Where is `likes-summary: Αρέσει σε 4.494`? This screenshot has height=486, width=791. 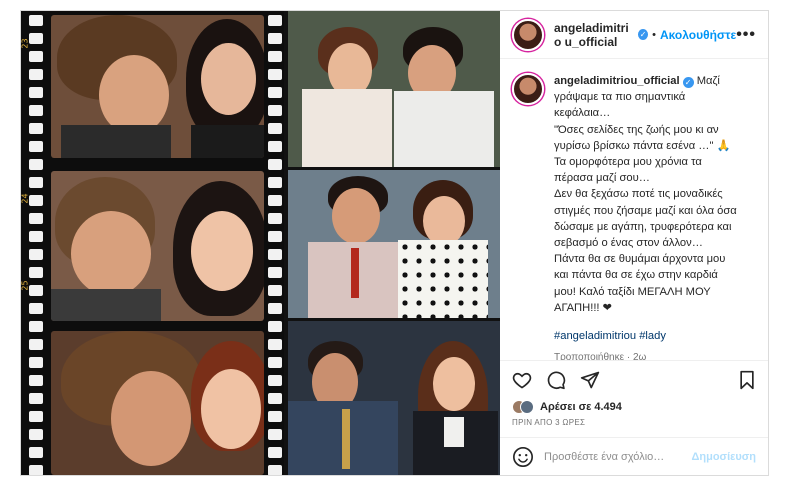 likes-summary: Αρέσει σε 4.494 is located at coordinates (634, 407).